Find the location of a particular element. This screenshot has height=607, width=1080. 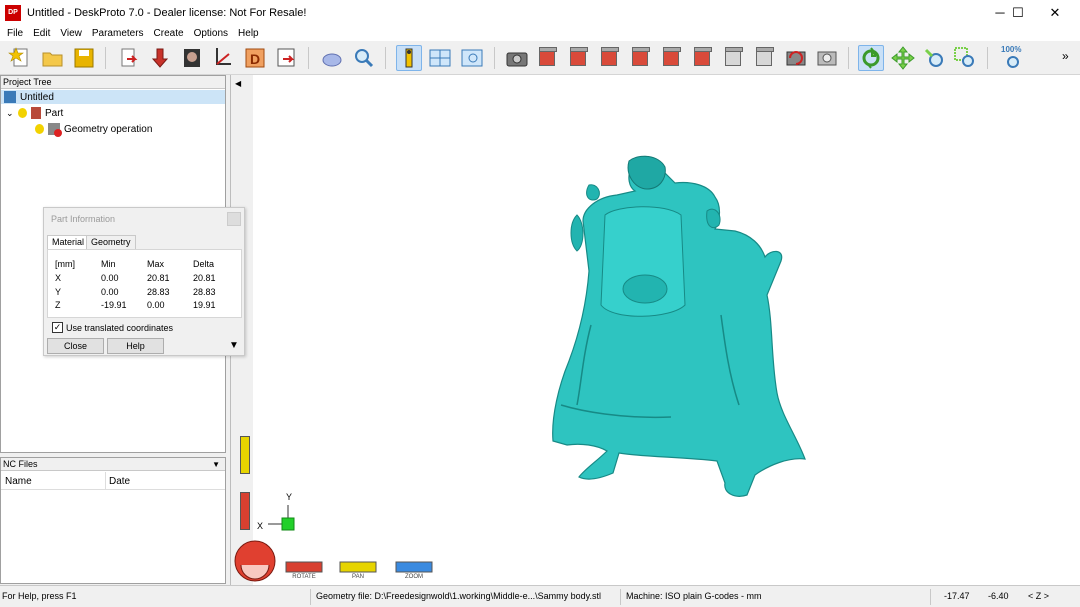

import-part-button is located at coordinates (162, 58).